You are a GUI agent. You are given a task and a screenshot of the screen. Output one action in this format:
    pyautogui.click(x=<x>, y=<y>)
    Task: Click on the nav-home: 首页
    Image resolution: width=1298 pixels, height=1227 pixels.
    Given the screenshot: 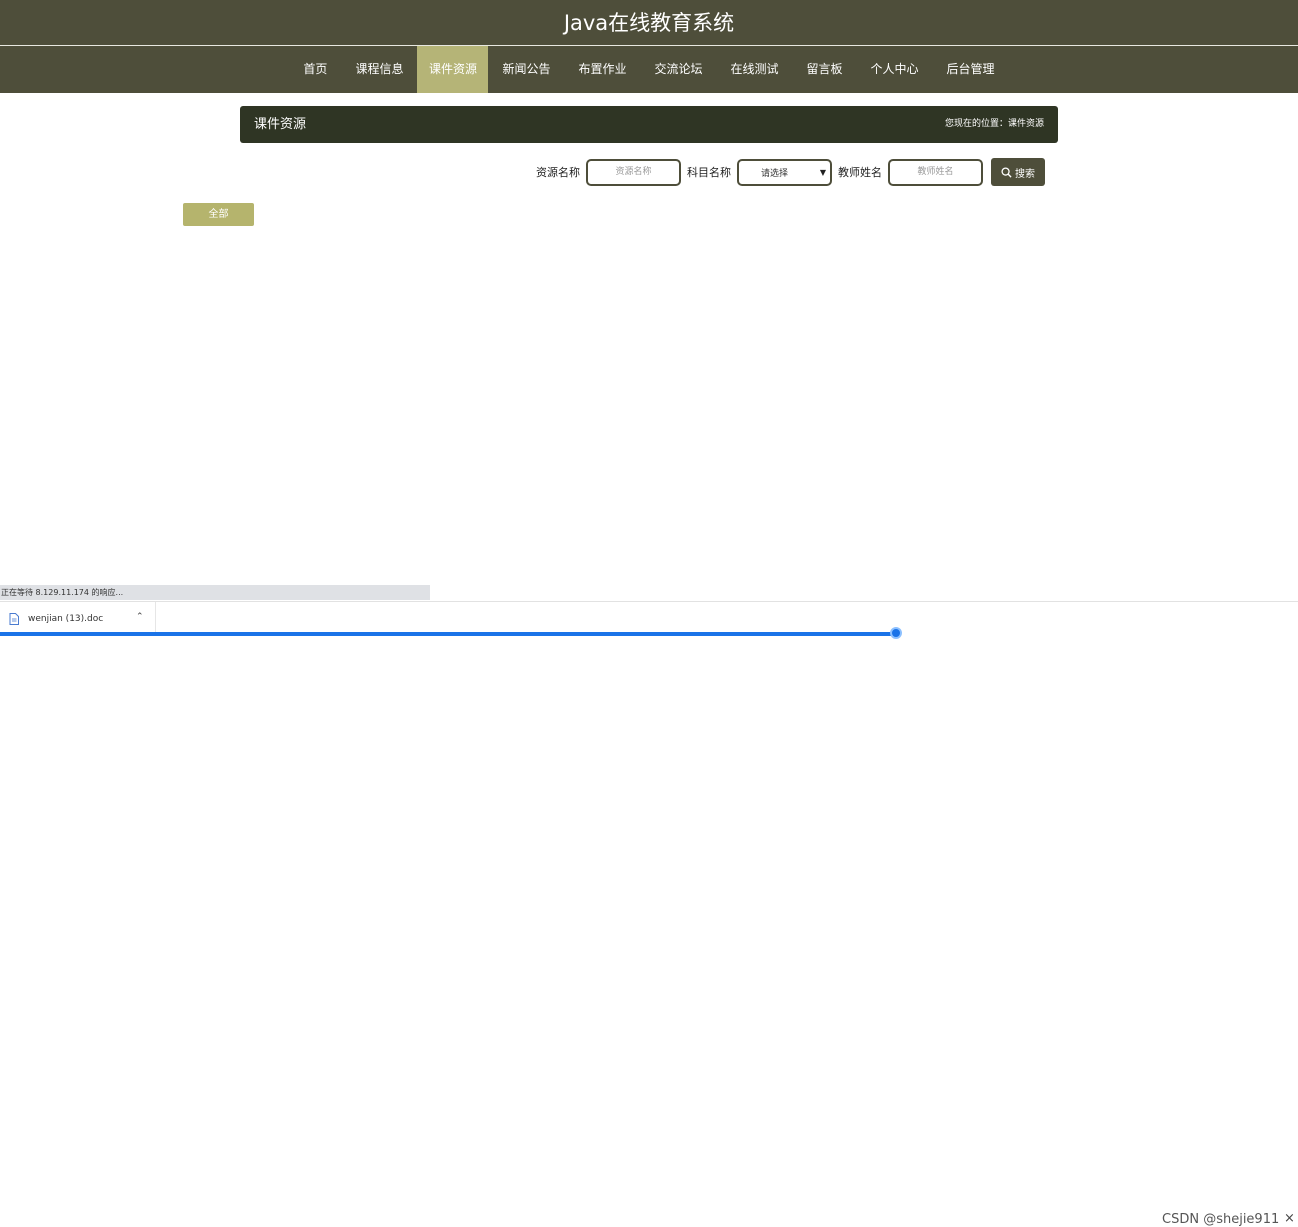 What is the action you would take?
    pyautogui.click(x=315, y=69)
    